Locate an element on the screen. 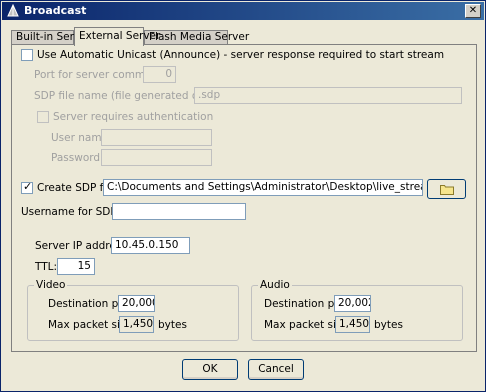 The height and width of the screenshot is (392, 486). port-input: 0 is located at coordinates (159, 74).